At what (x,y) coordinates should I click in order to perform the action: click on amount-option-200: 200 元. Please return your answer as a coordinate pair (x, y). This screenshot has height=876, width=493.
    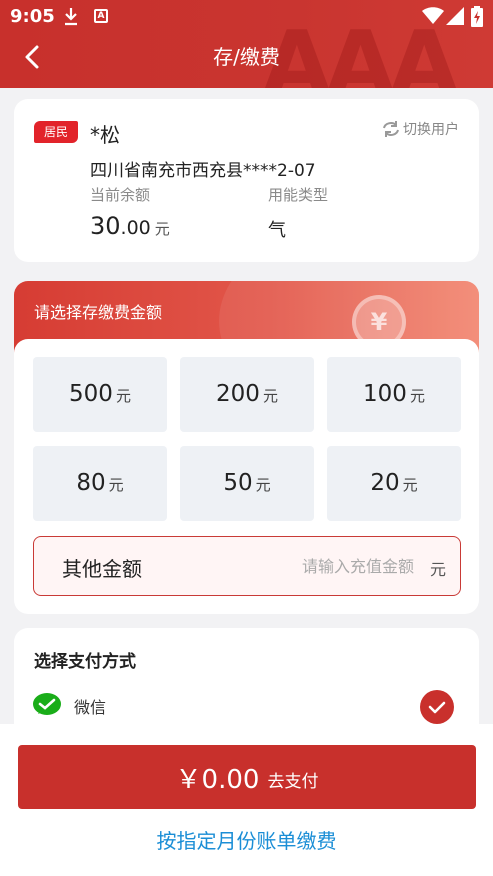
    Looking at the image, I should click on (247, 394).